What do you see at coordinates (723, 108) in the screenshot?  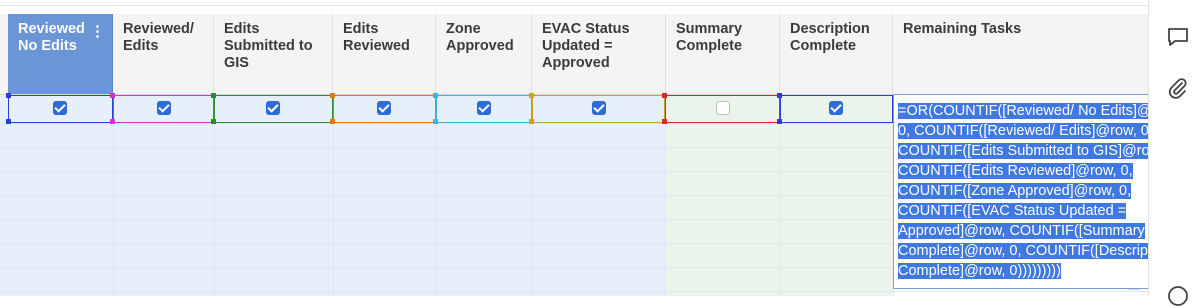 I see `checkbox-summary-complete` at bounding box center [723, 108].